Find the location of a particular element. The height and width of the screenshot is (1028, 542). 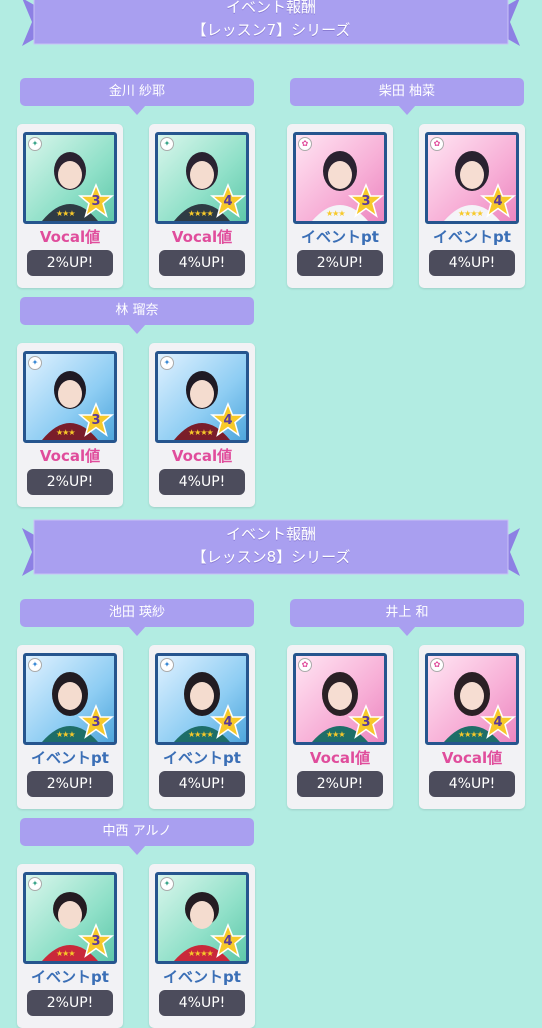

member-name-tab: 中西 アルノ is located at coordinates (137, 836).